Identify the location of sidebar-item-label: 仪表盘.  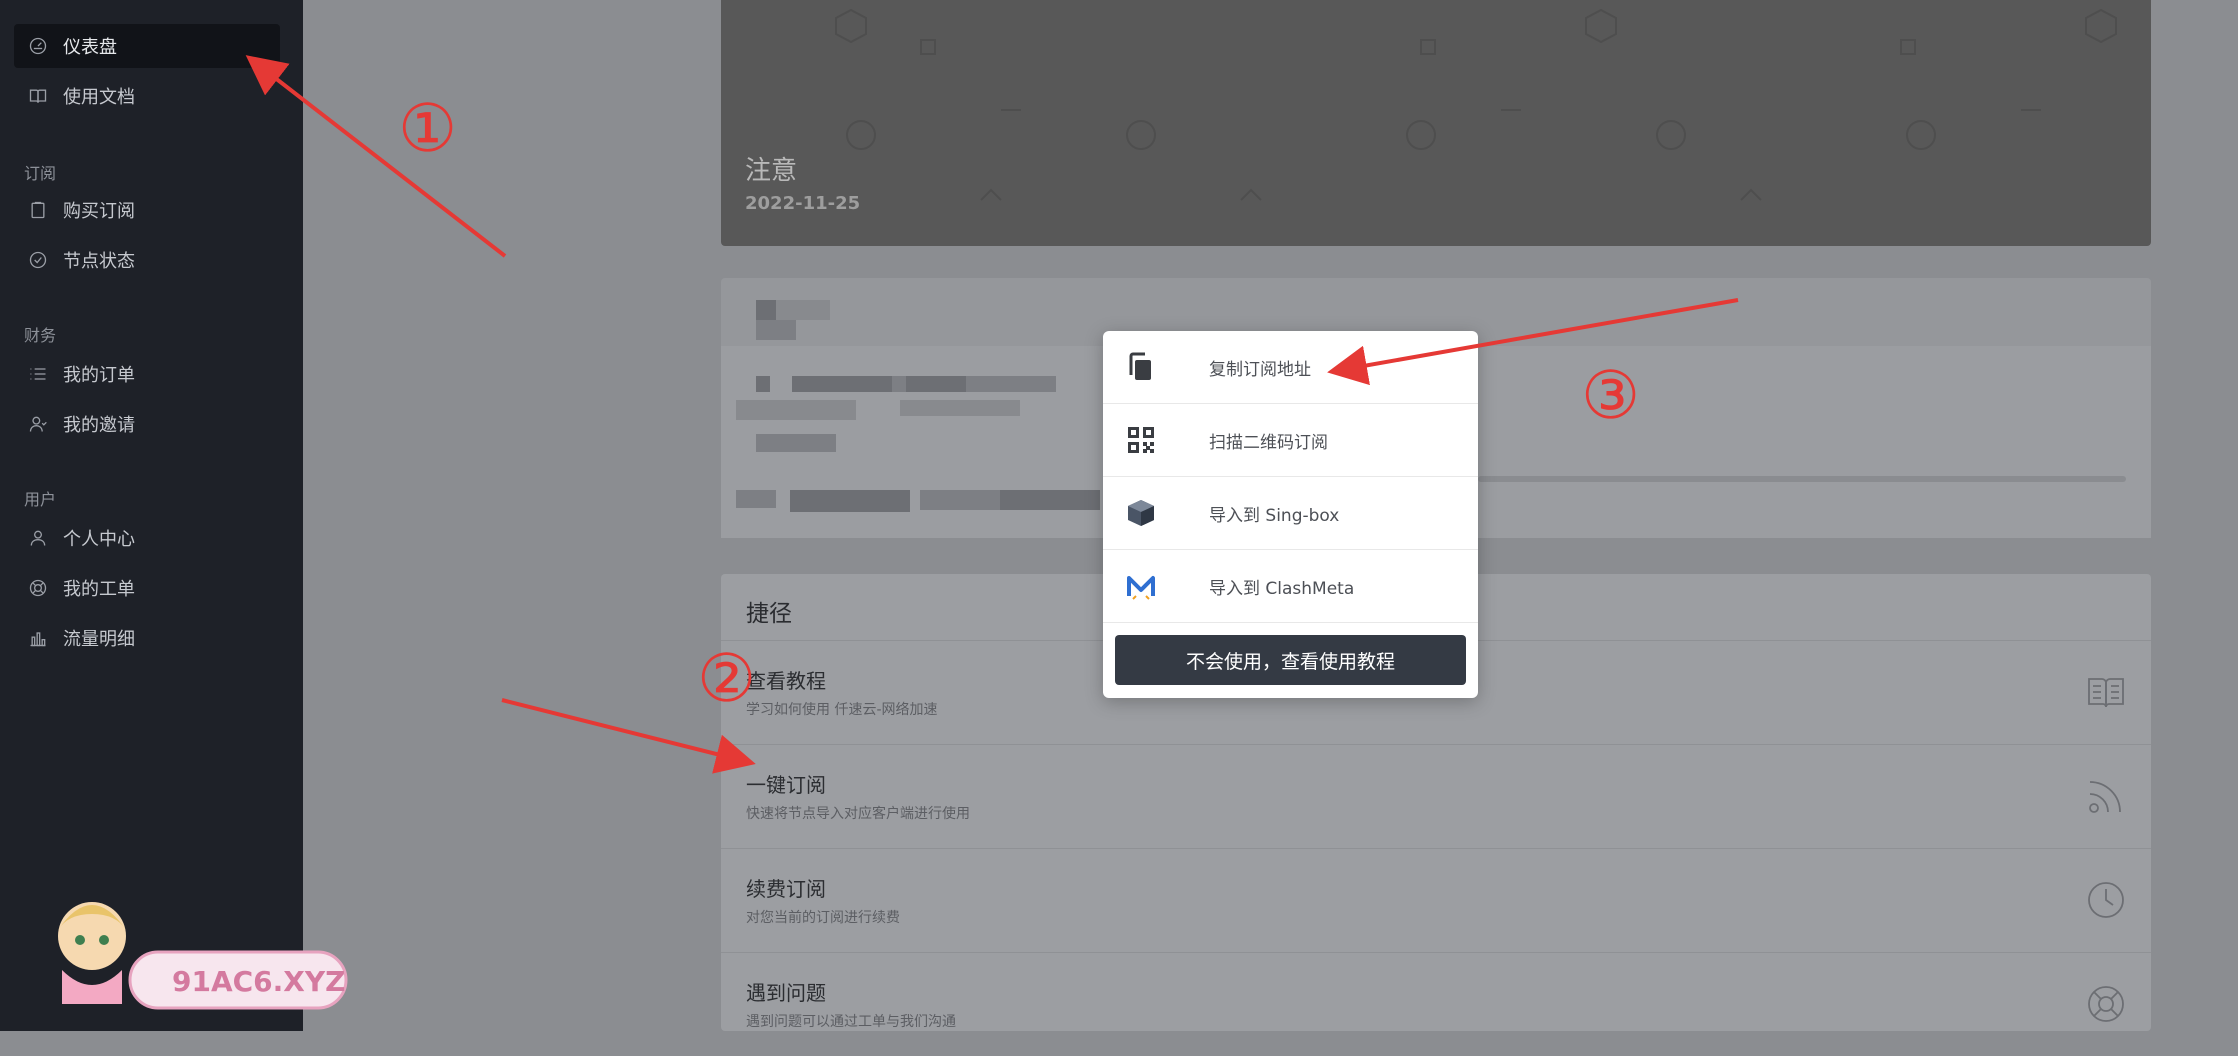
(90, 47).